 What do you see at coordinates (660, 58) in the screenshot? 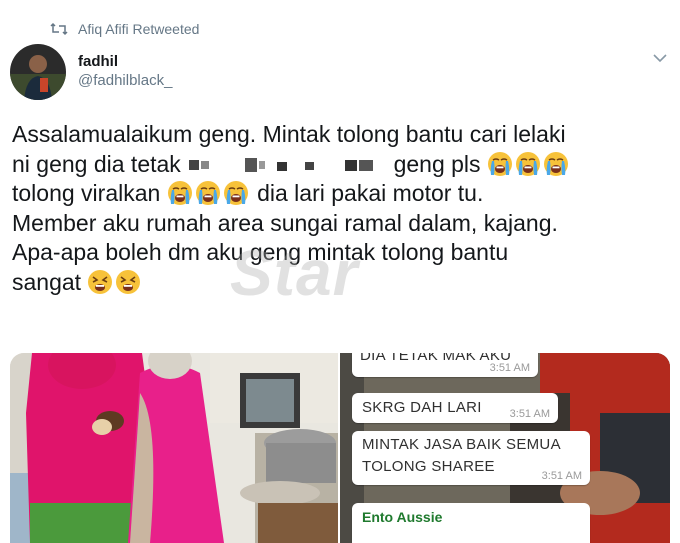
I see `chevron-down-icon` at bounding box center [660, 58].